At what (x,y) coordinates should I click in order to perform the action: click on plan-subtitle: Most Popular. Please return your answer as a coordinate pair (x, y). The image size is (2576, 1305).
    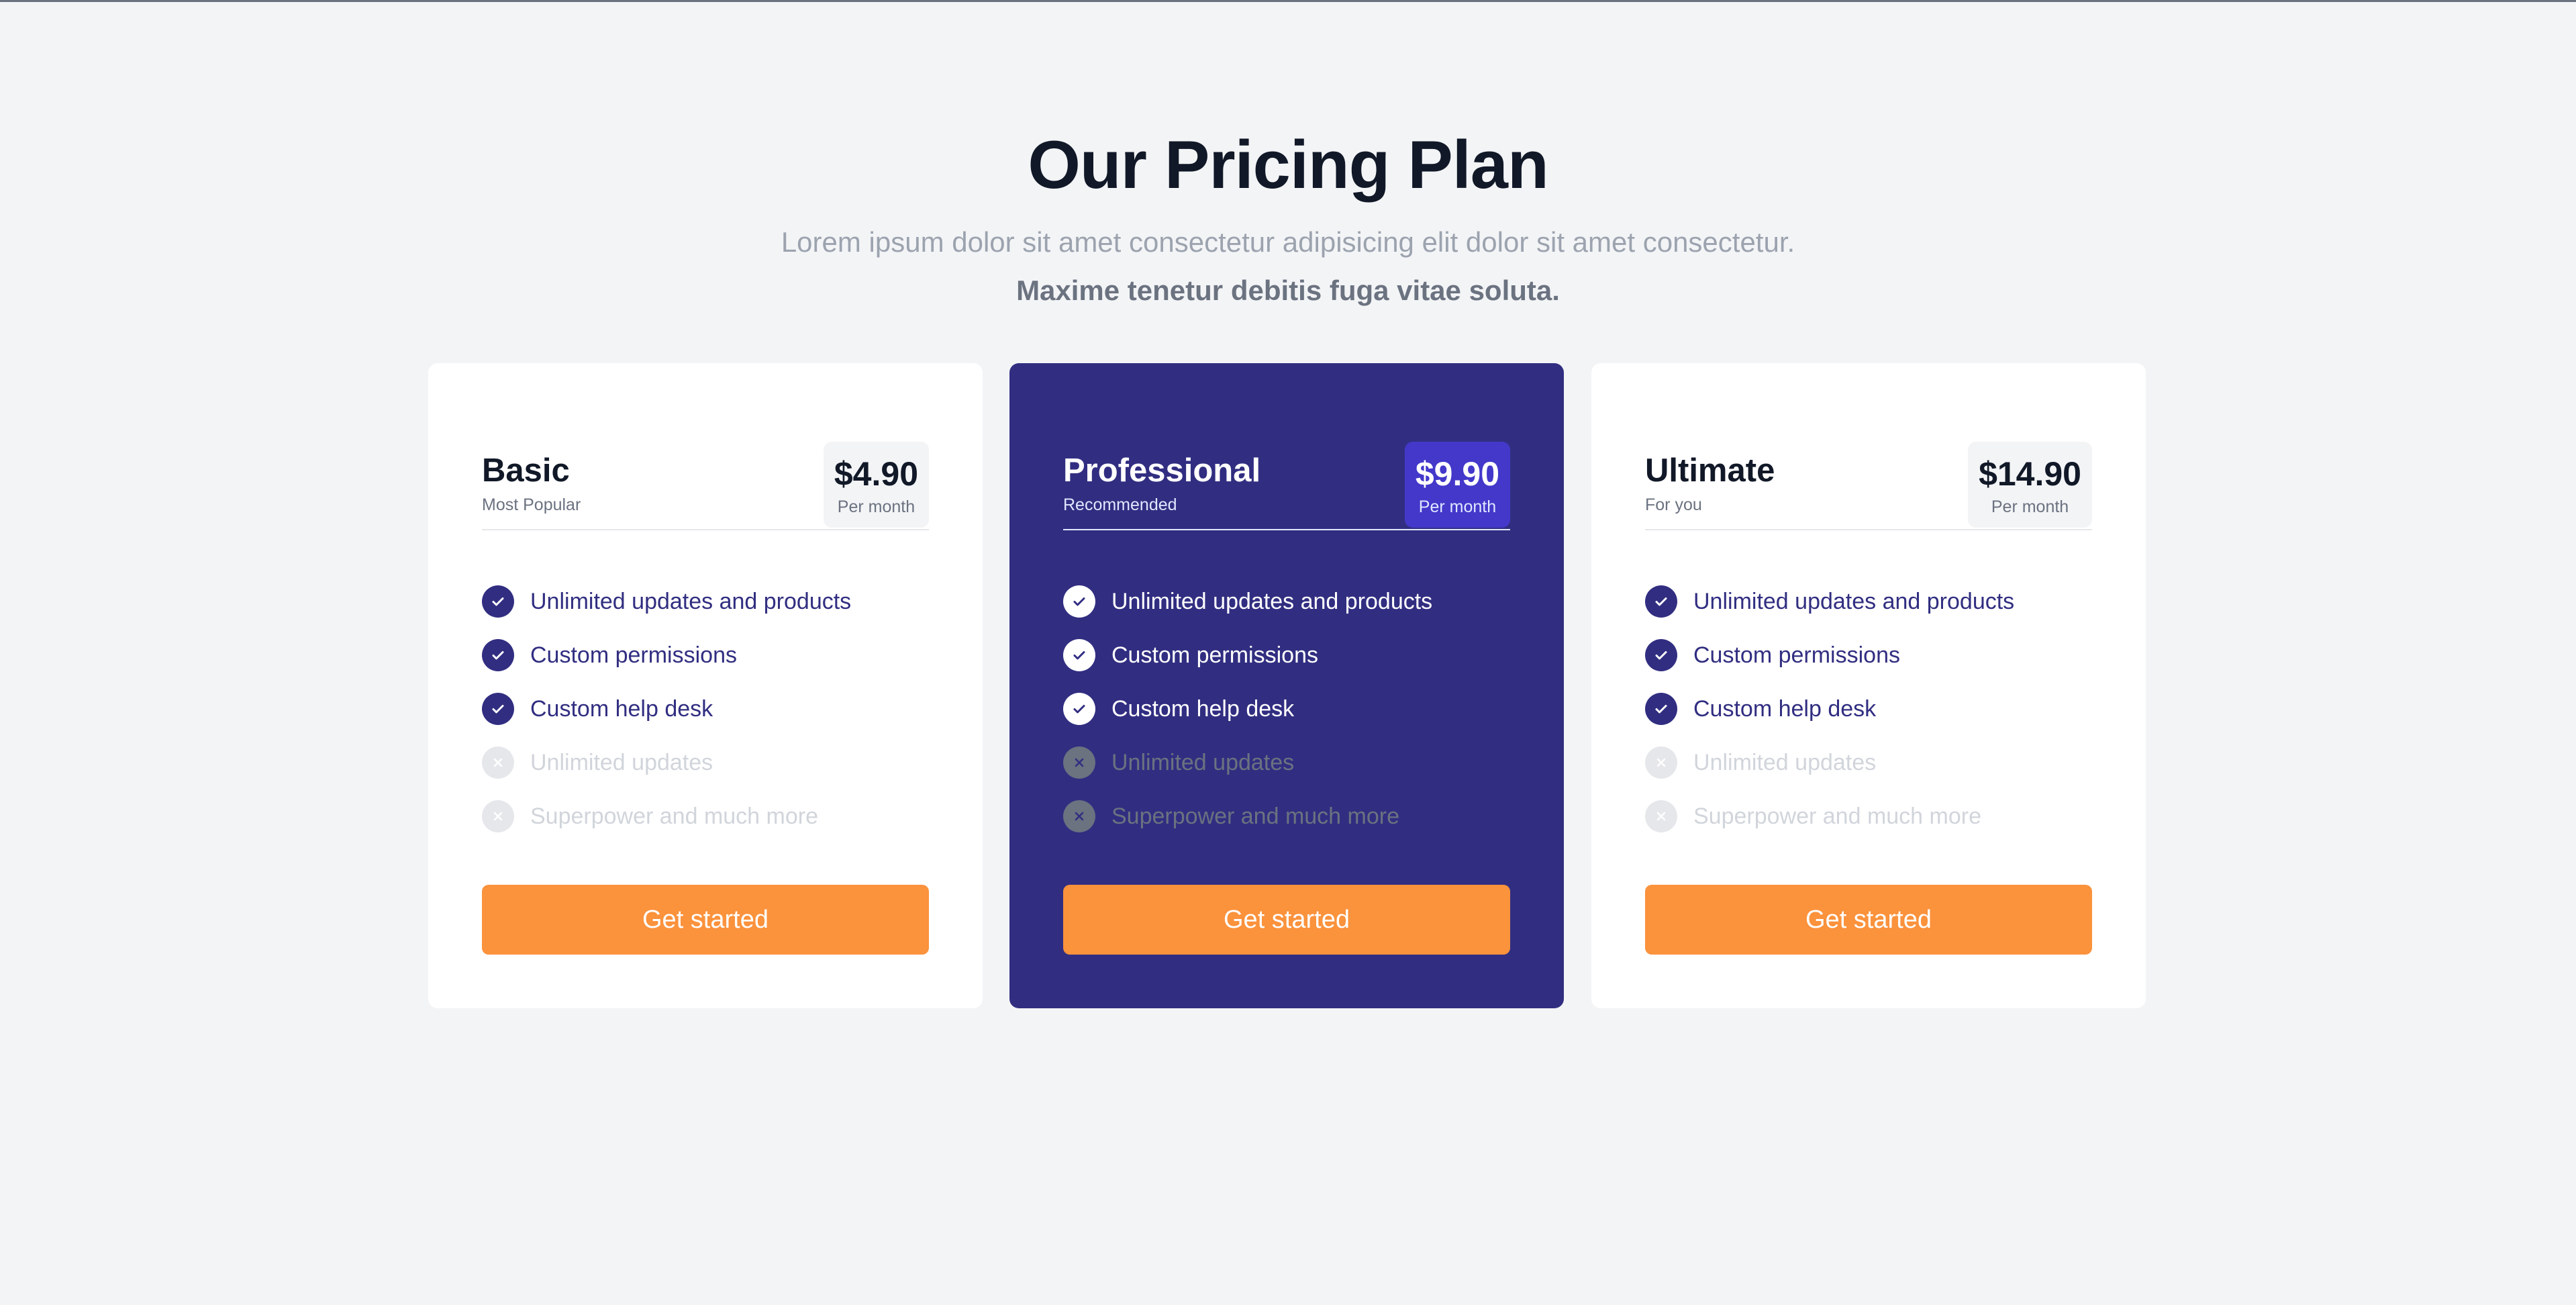
    Looking at the image, I should click on (531, 504).